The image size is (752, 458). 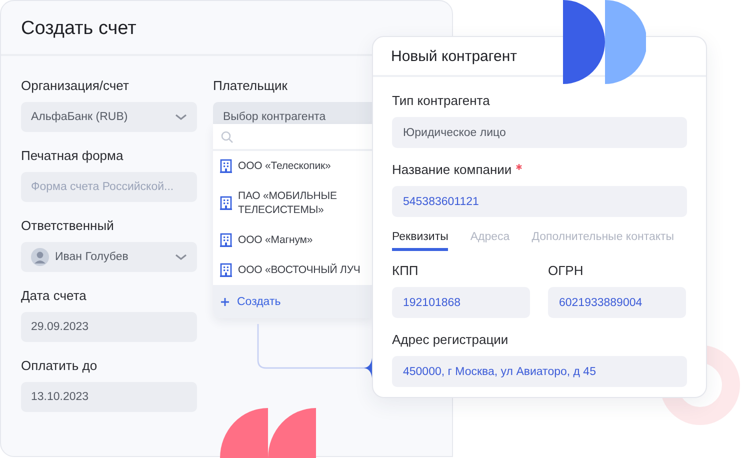 What do you see at coordinates (405, 271) in the screenshot?
I see `field-label: КПП` at bounding box center [405, 271].